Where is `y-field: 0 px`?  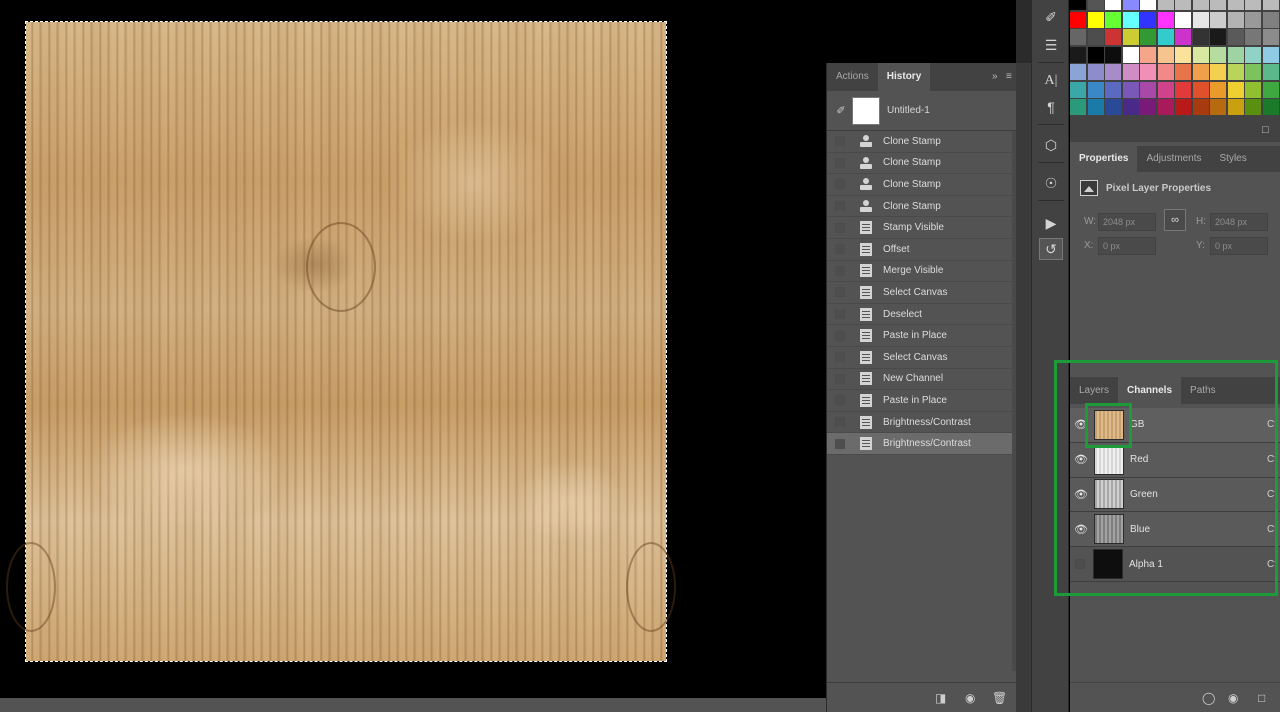
y-field: 0 px is located at coordinates (1239, 246).